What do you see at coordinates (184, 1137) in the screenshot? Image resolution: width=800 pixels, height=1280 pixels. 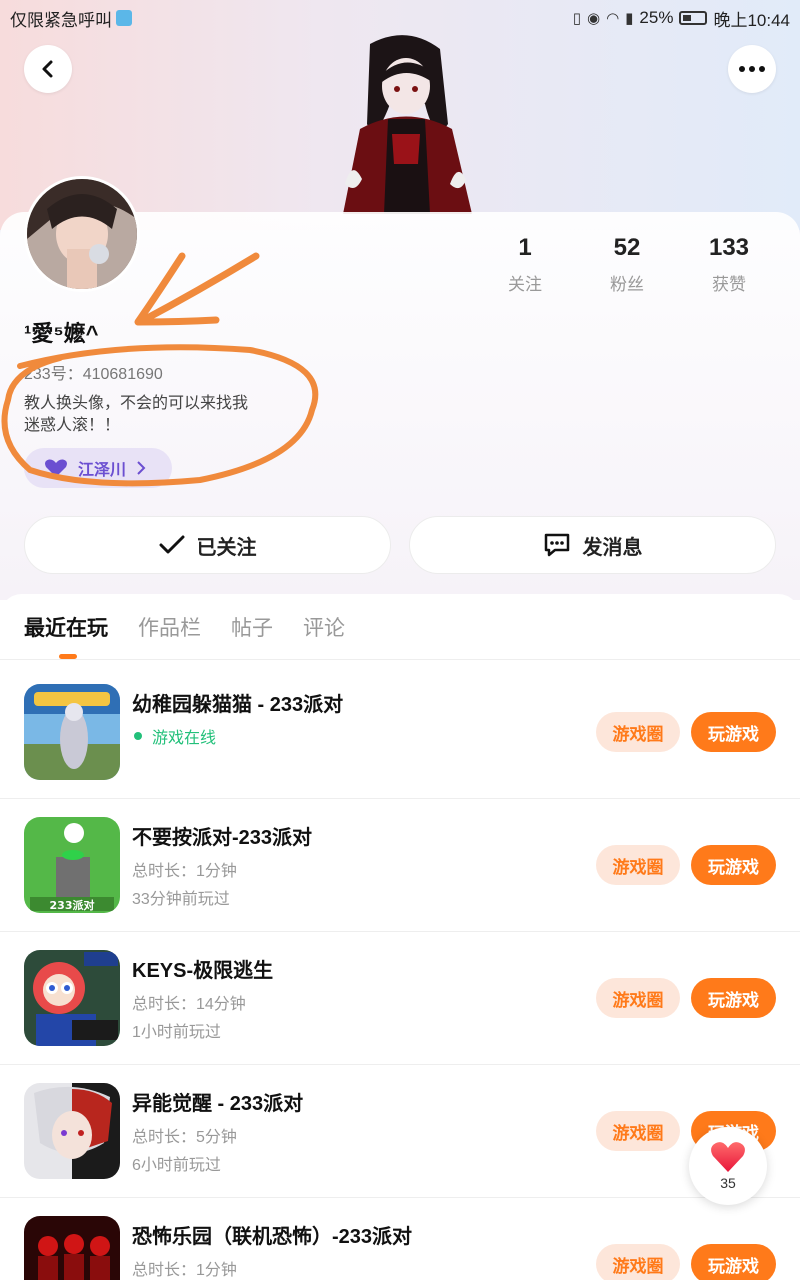 I see `play-duration: 总时长：5分钟` at bounding box center [184, 1137].